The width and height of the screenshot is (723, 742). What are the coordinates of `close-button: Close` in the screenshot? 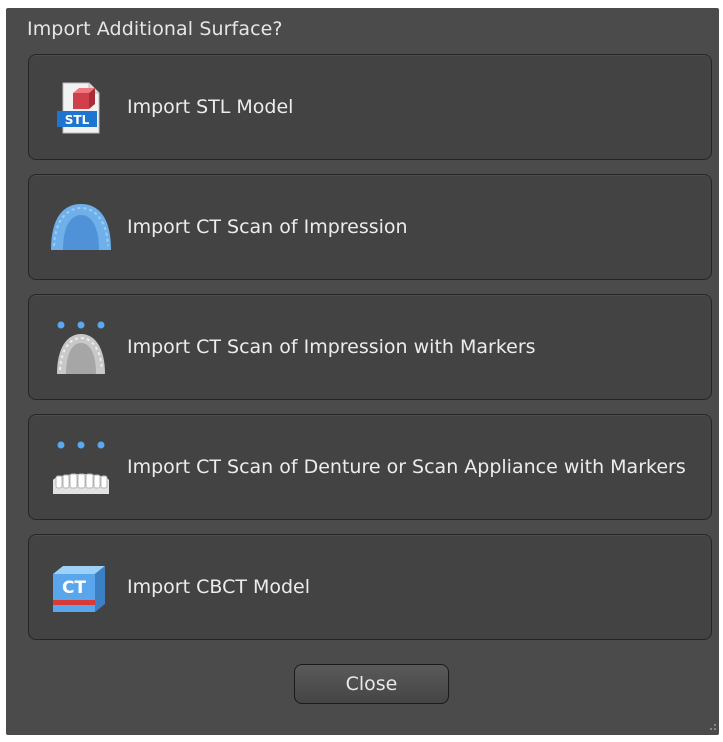 It's located at (371, 684).